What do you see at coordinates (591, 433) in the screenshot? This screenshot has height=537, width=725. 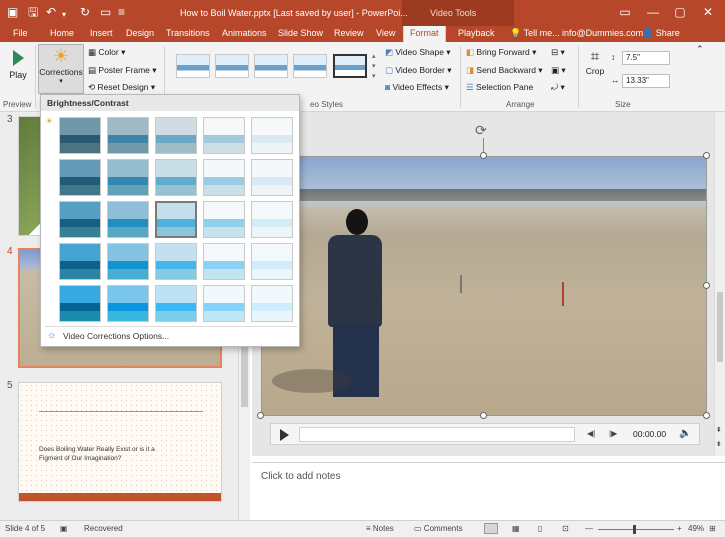 I see `step-back-icon: ◀|` at bounding box center [591, 433].